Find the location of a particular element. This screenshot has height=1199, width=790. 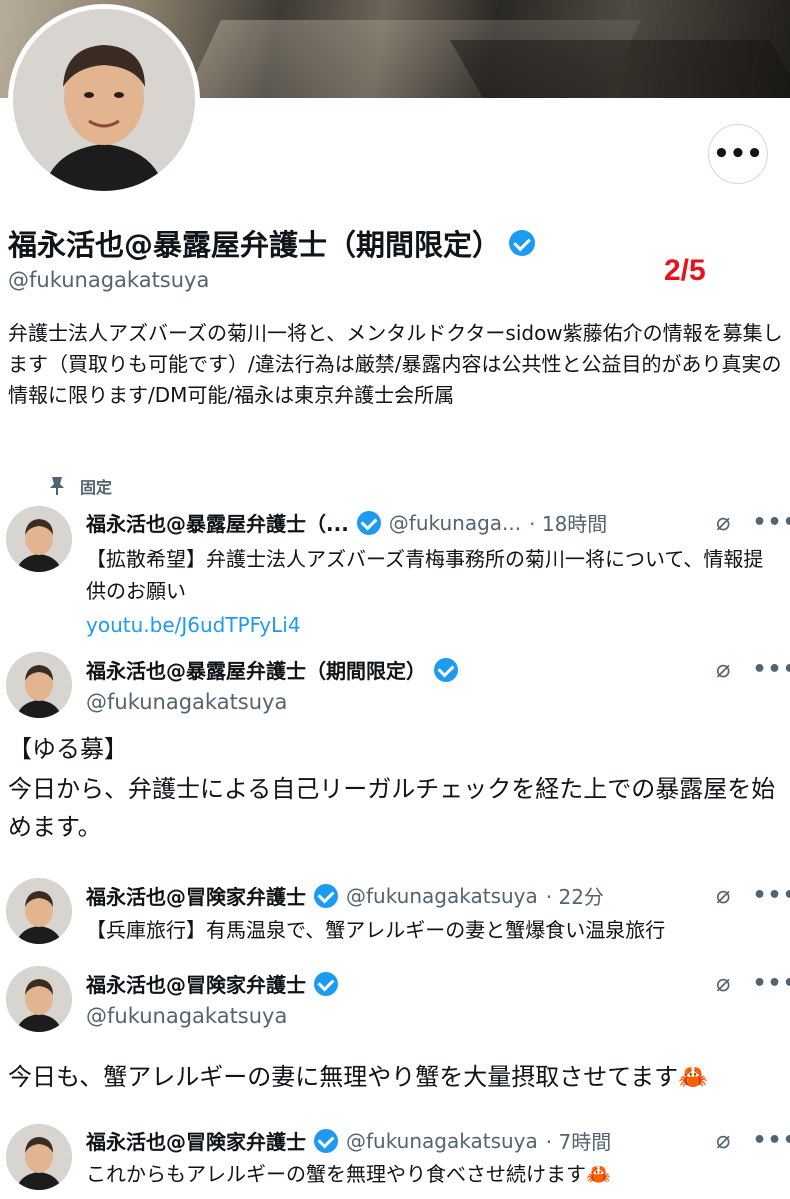

profile-more-button: ••• is located at coordinates (738, 154).